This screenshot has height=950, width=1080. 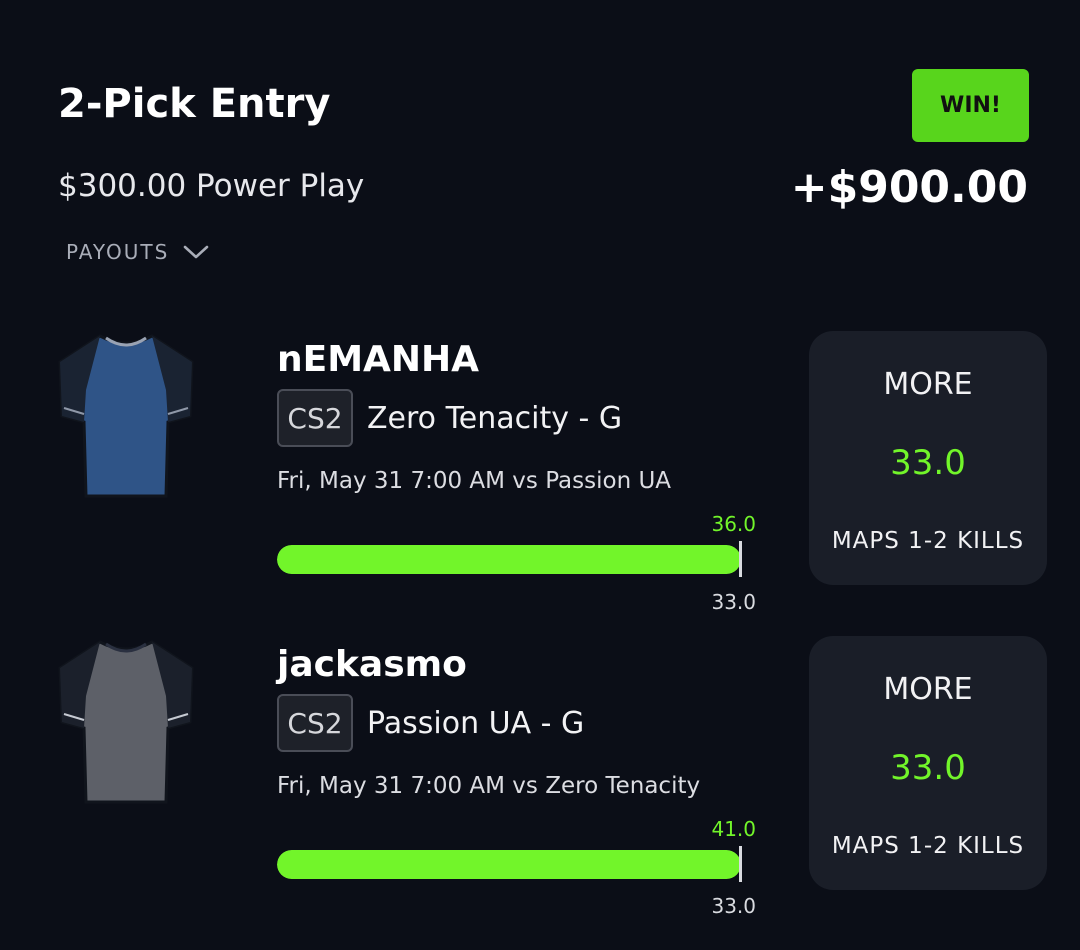 What do you see at coordinates (733, 829) in the screenshot?
I see `actual-value: 41.0` at bounding box center [733, 829].